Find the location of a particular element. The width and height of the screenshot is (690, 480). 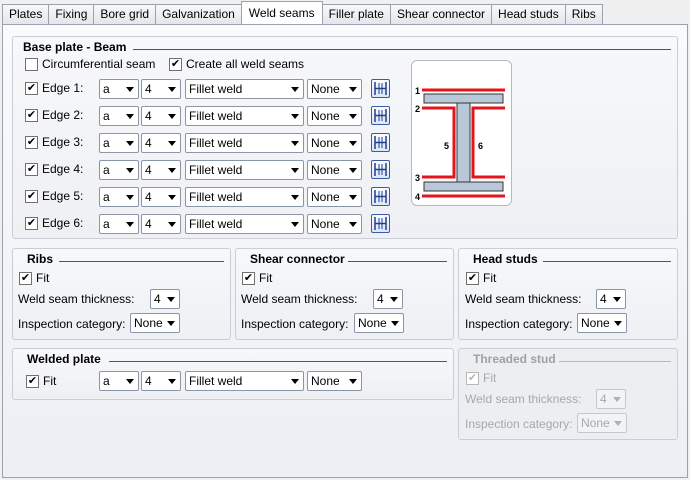

edge-1-checkbox: ✔ is located at coordinates (31, 88).